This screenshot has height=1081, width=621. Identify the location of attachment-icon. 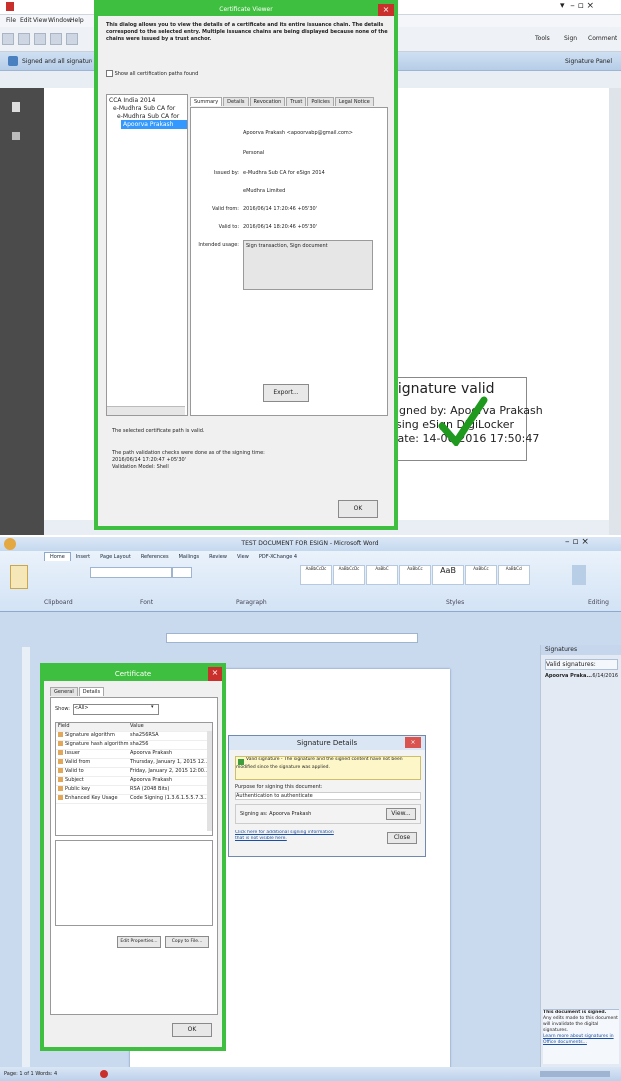
(16, 136).